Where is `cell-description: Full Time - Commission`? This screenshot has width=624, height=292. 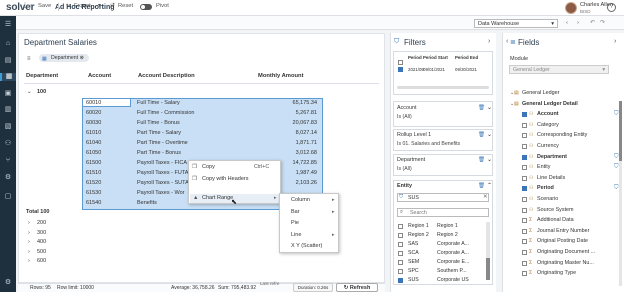
cell-description: Full Time - Commission is located at coordinates (165, 113).